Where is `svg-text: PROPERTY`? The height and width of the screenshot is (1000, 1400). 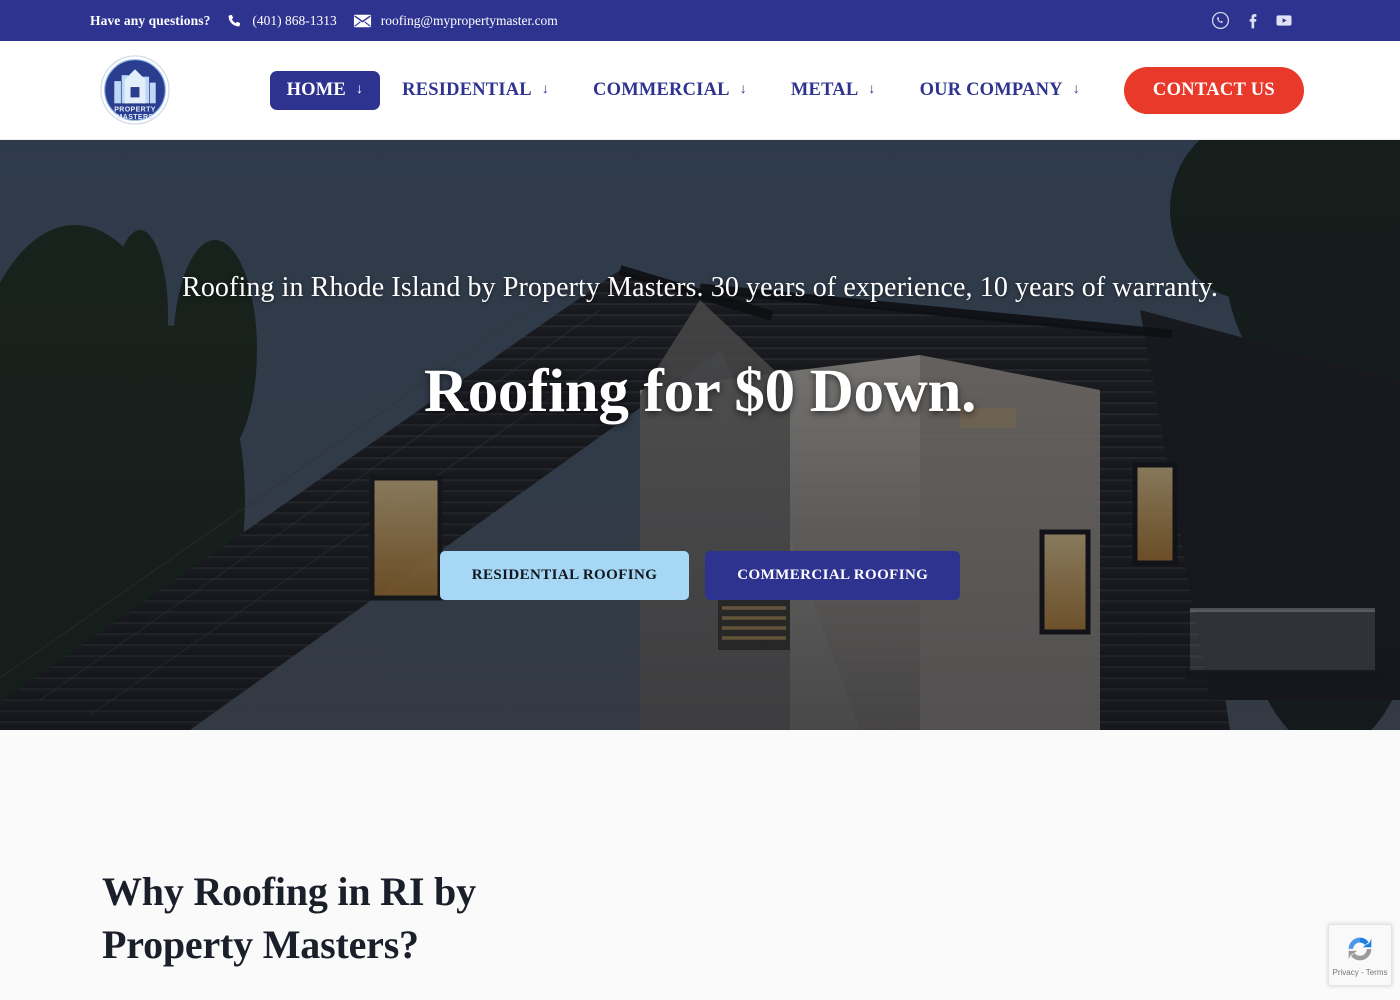 svg-text: PROPERTY is located at coordinates (135, 109).